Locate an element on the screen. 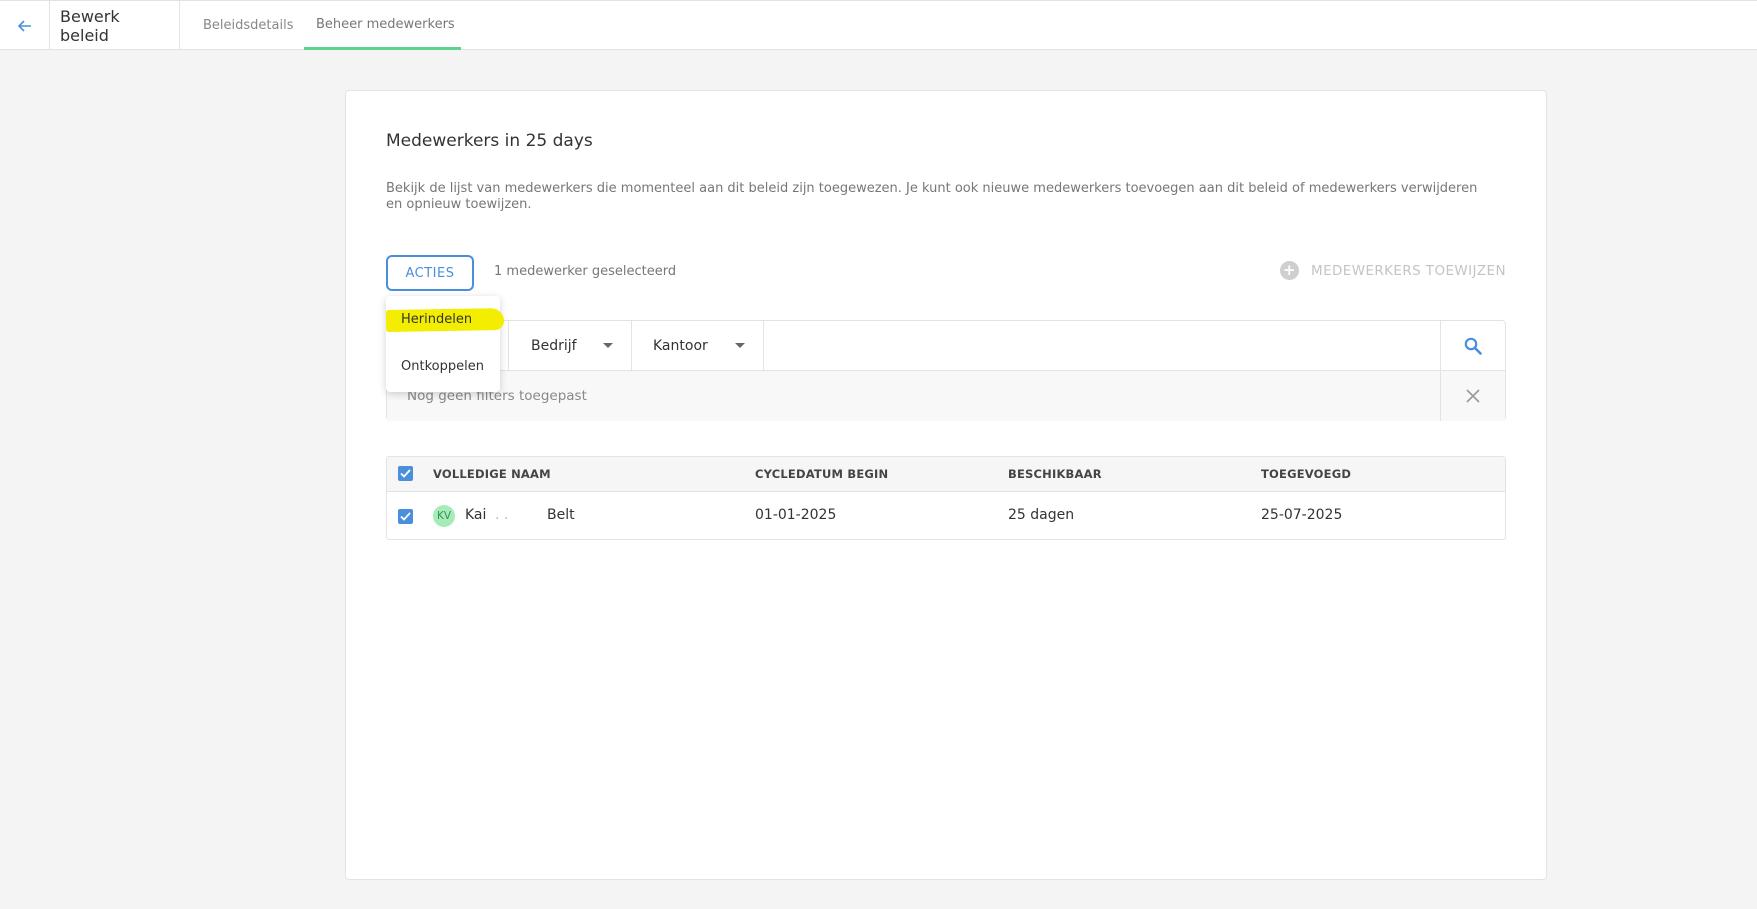 The width and height of the screenshot is (1757, 909). filter-dropdown-kantoor-label: Kantoor is located at coordinates (680, 346).